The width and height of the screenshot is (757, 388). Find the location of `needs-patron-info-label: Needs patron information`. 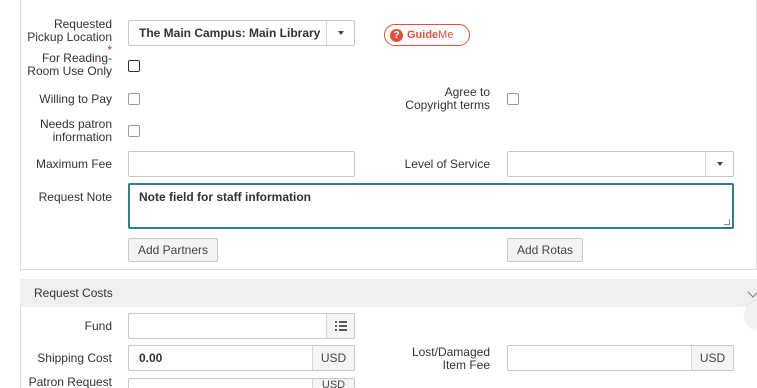

needs-patron-info-label: Needs patron information is located at coordinates (66, 131).